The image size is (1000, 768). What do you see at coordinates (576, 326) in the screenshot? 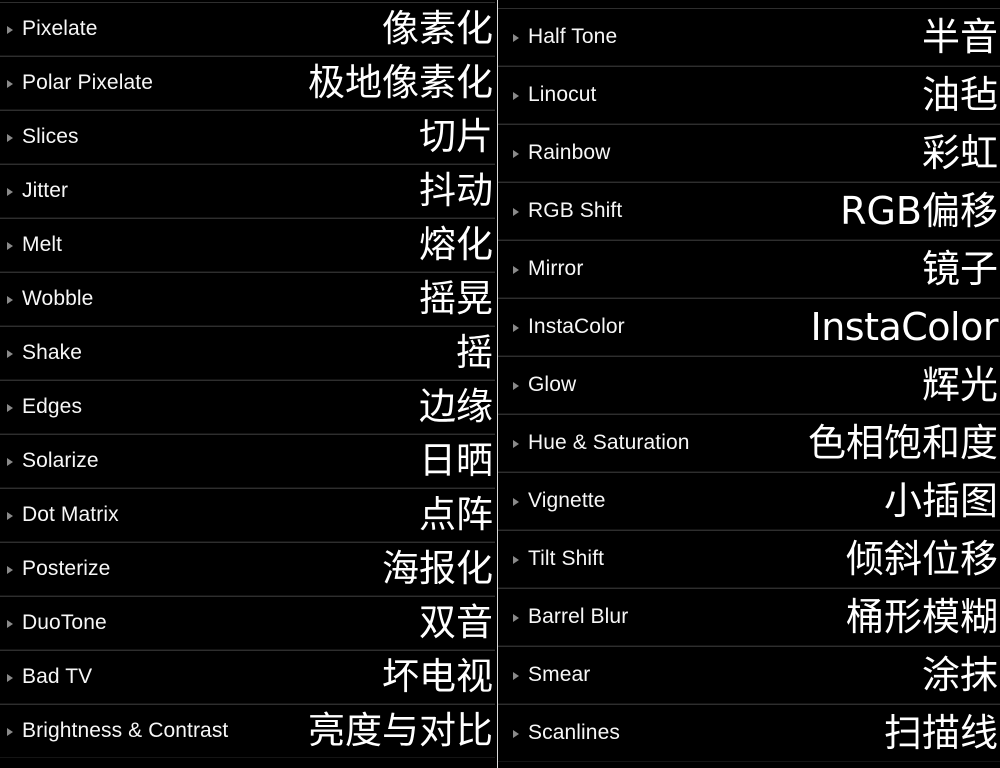
I see `list-item-label-en: InstaColor` at bounding box center [576, 326].